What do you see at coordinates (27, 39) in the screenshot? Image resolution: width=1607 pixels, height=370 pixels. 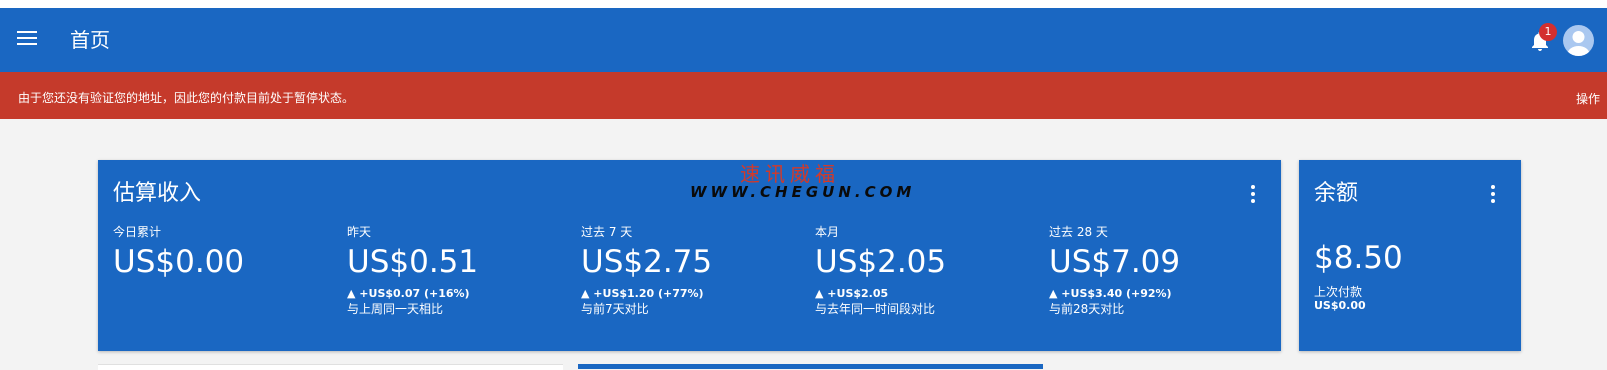 I see `menu-icon` at bounding box center [27, 39].